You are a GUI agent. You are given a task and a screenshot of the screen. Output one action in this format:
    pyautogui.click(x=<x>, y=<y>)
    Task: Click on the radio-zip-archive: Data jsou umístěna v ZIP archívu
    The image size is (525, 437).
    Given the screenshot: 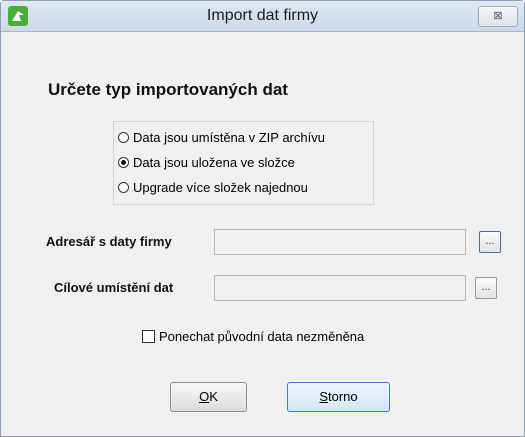 What is the action you would take?
    pyautogui.click(x=221, y=137)
    